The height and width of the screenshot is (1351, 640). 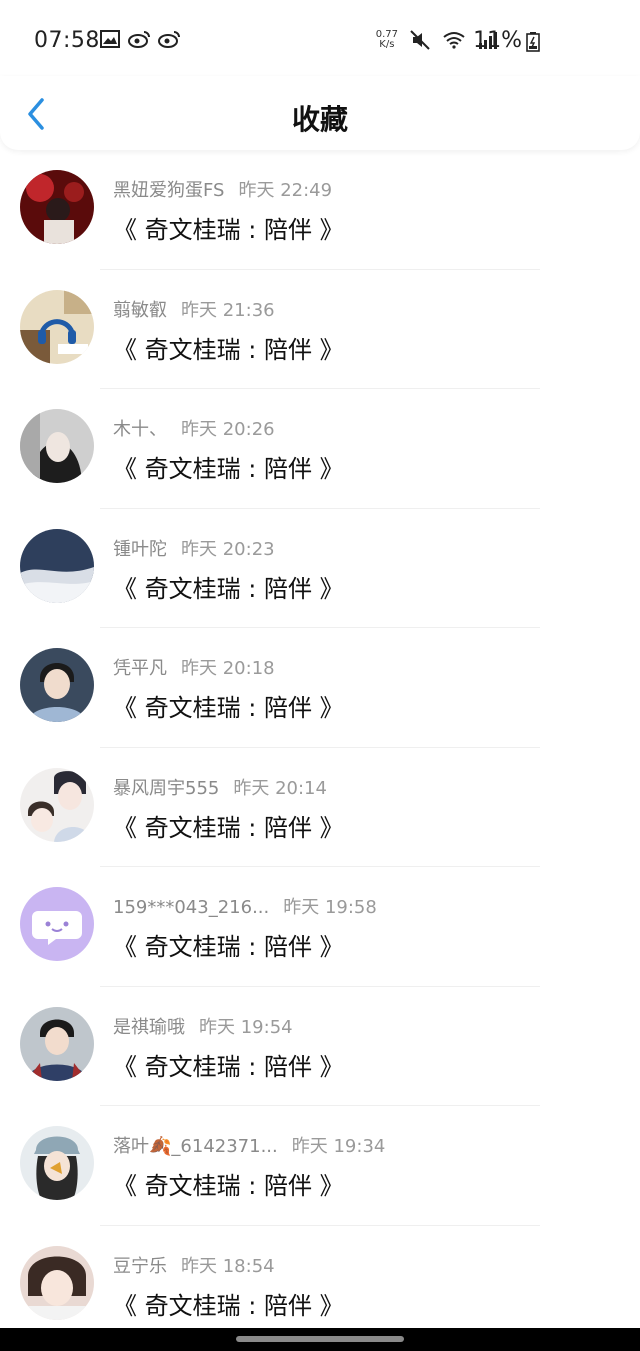 I want to click on list-item: 凭平凡 昨天 20:18 《 奇文桂瑞 : 陪伴 》, so click(x=320, y=688).